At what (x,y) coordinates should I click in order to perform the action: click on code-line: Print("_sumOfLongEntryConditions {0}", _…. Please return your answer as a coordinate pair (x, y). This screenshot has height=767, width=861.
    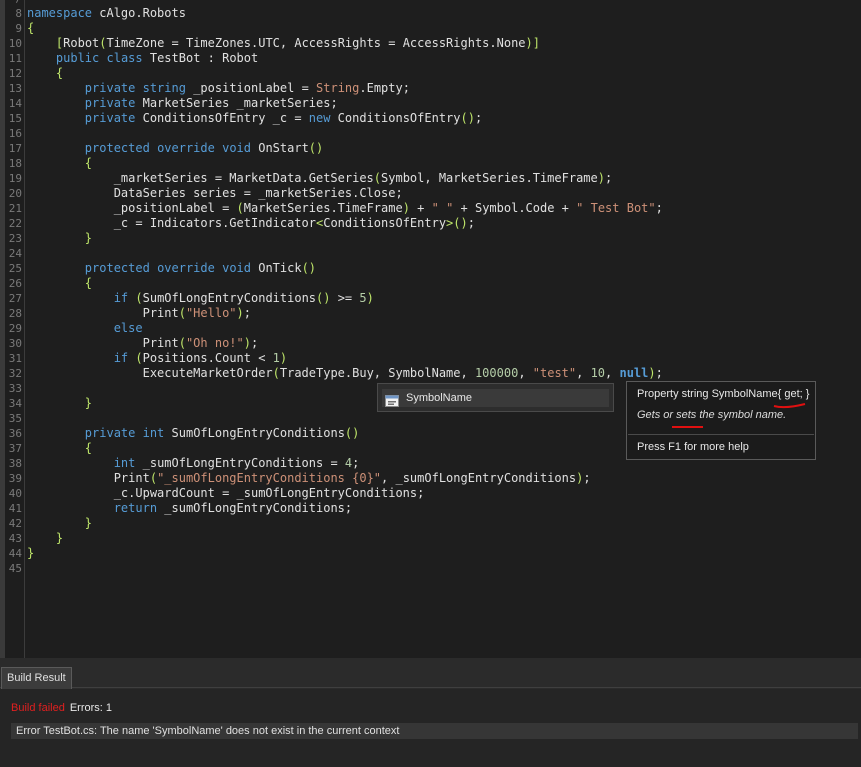
    Looking at the image, I should click on (309, 478).